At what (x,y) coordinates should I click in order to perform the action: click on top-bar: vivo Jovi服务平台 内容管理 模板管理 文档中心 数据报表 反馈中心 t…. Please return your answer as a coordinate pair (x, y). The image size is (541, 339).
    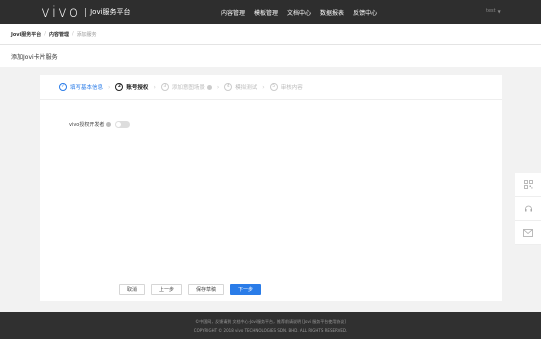
    Looking at the image, I should click on (270, 12).